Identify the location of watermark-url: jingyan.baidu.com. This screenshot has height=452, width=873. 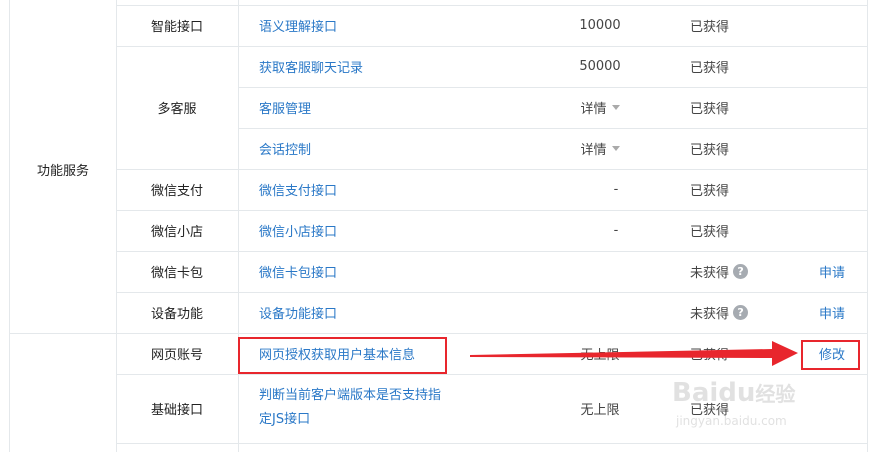
(731, 421).